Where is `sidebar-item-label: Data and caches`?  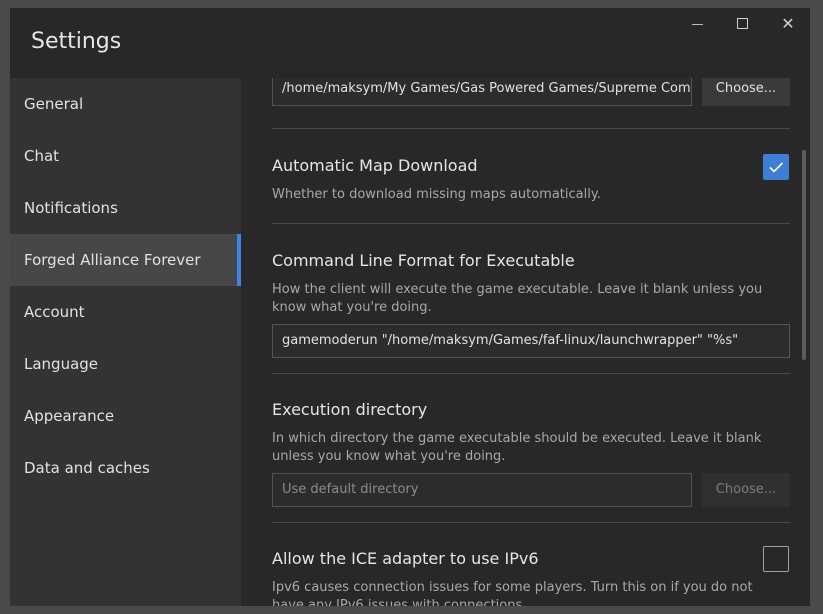 sidebar-item-label: Data and caches is located at coordinates (87, 468).